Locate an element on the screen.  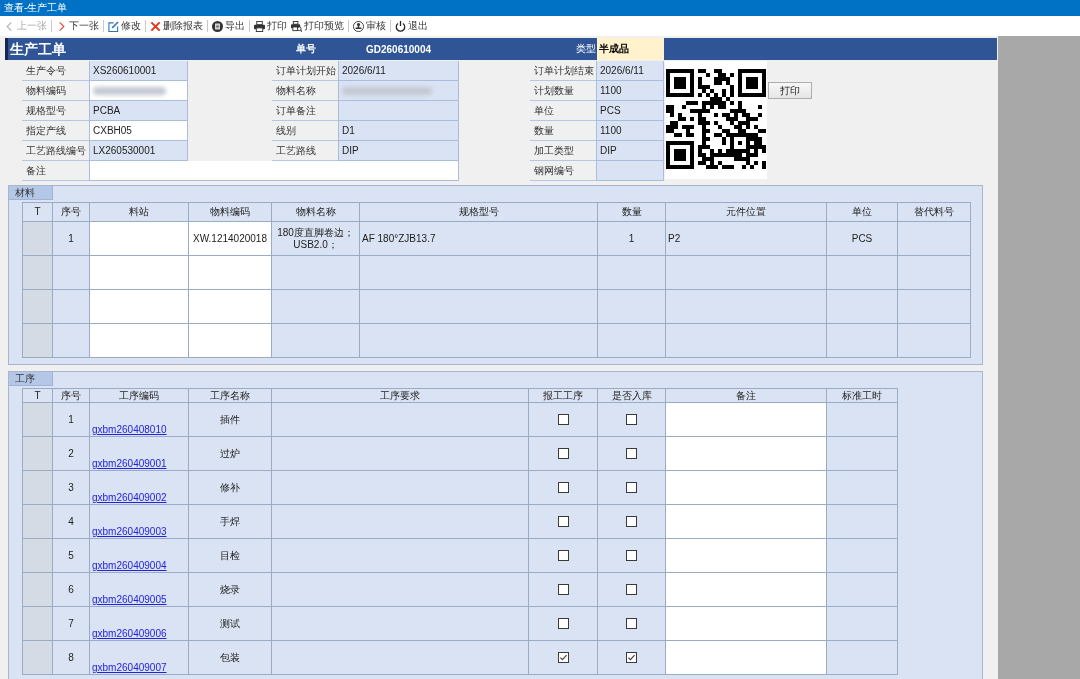
input-field: CXBH05 is located at coordinates (138, 131).